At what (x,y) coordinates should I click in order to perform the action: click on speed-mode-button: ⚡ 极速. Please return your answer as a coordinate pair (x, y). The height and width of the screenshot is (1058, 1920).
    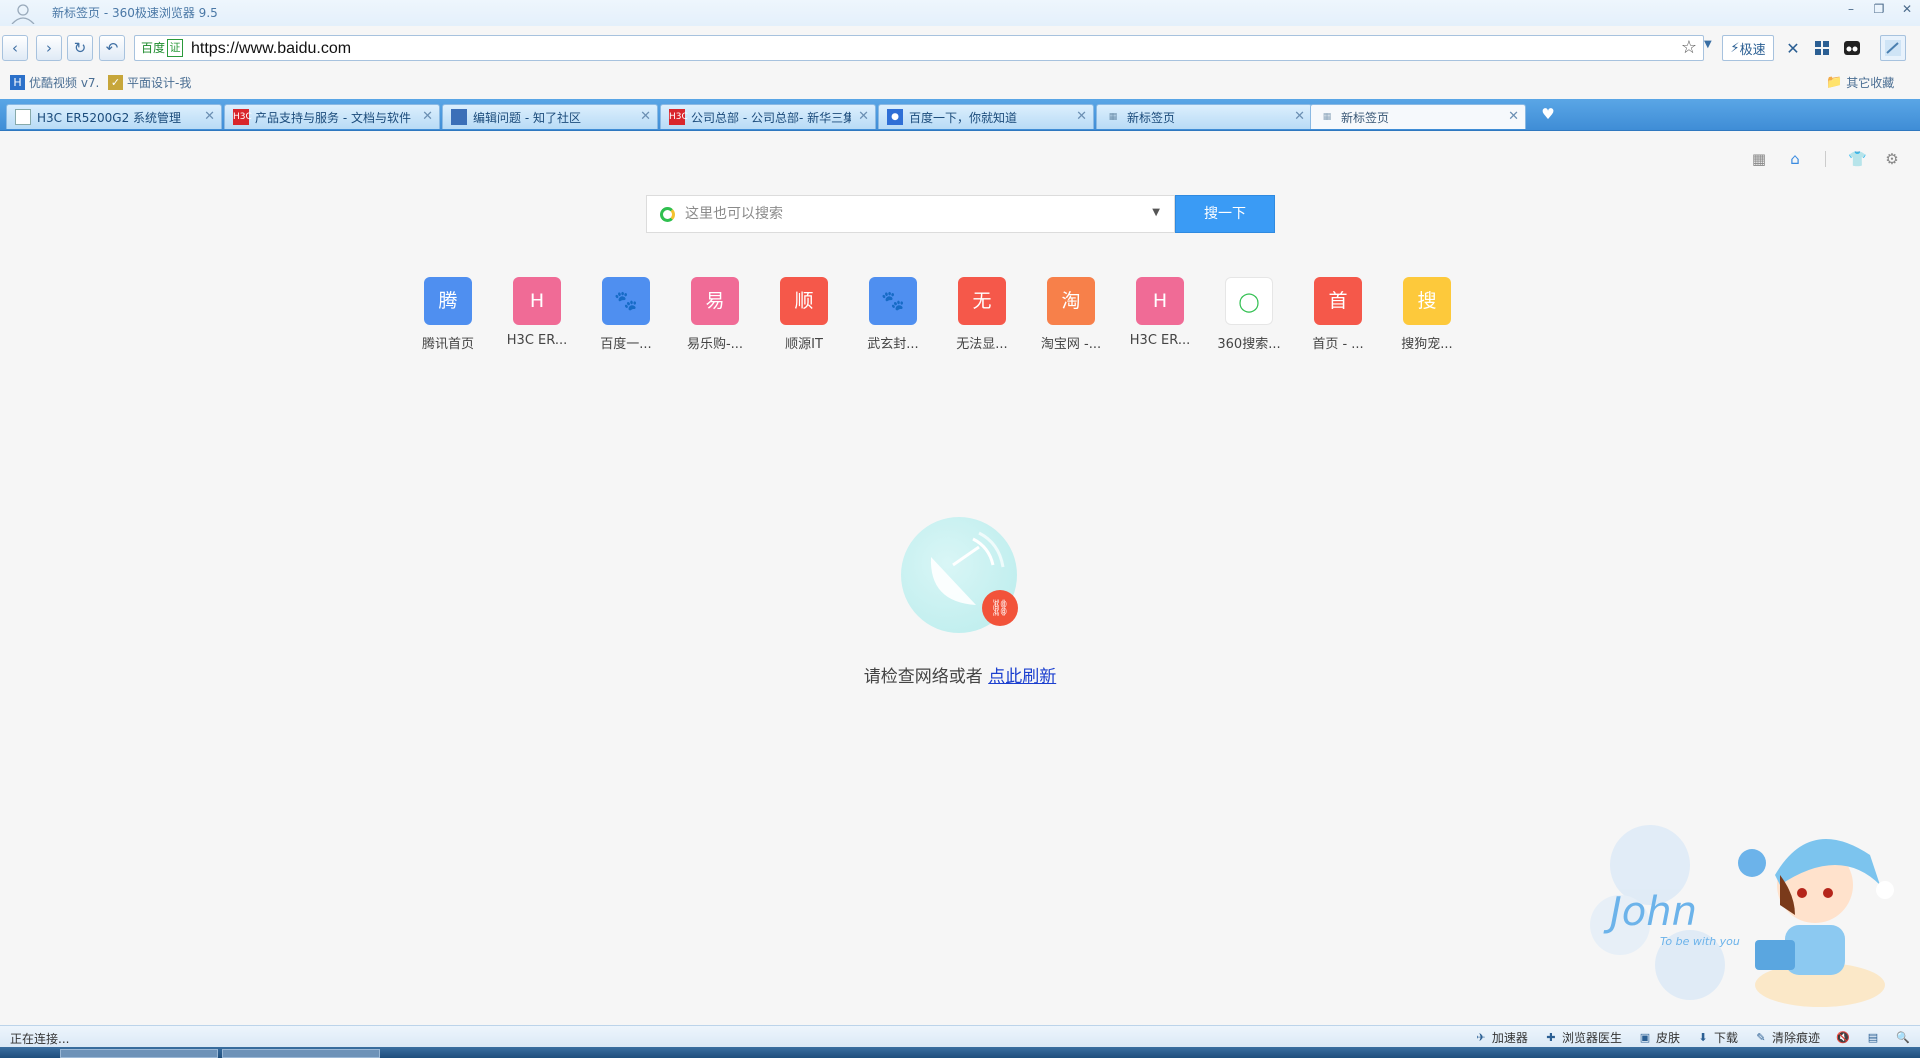
    Looking at the image, I should click on (1748, 48).